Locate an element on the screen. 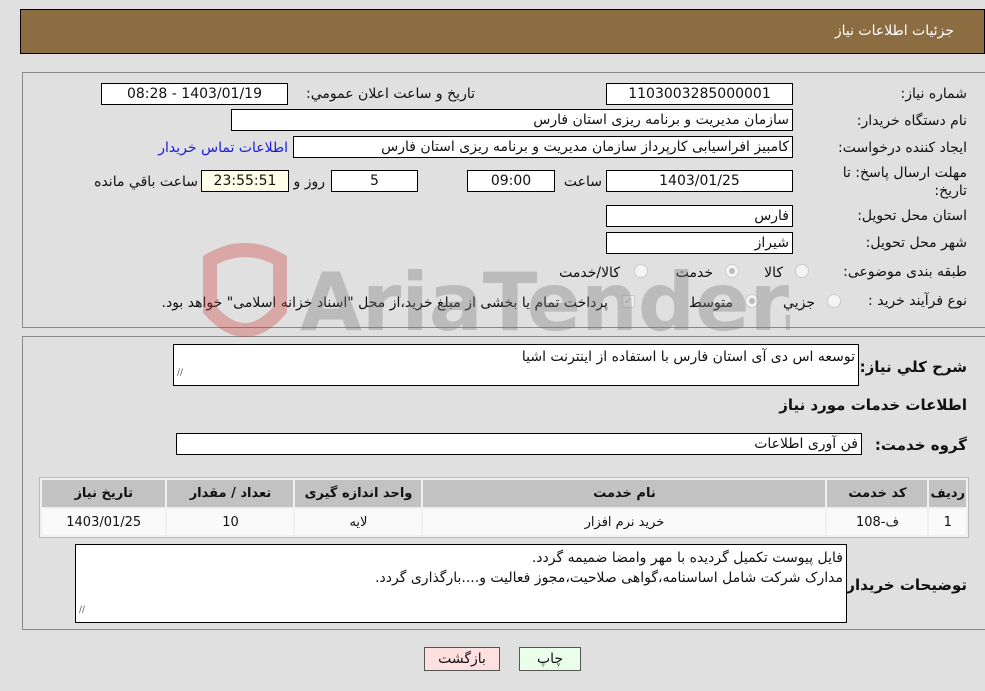 This screenshot has width=985, height=691. city-field: شیراز is located at coordinates (699, 243).